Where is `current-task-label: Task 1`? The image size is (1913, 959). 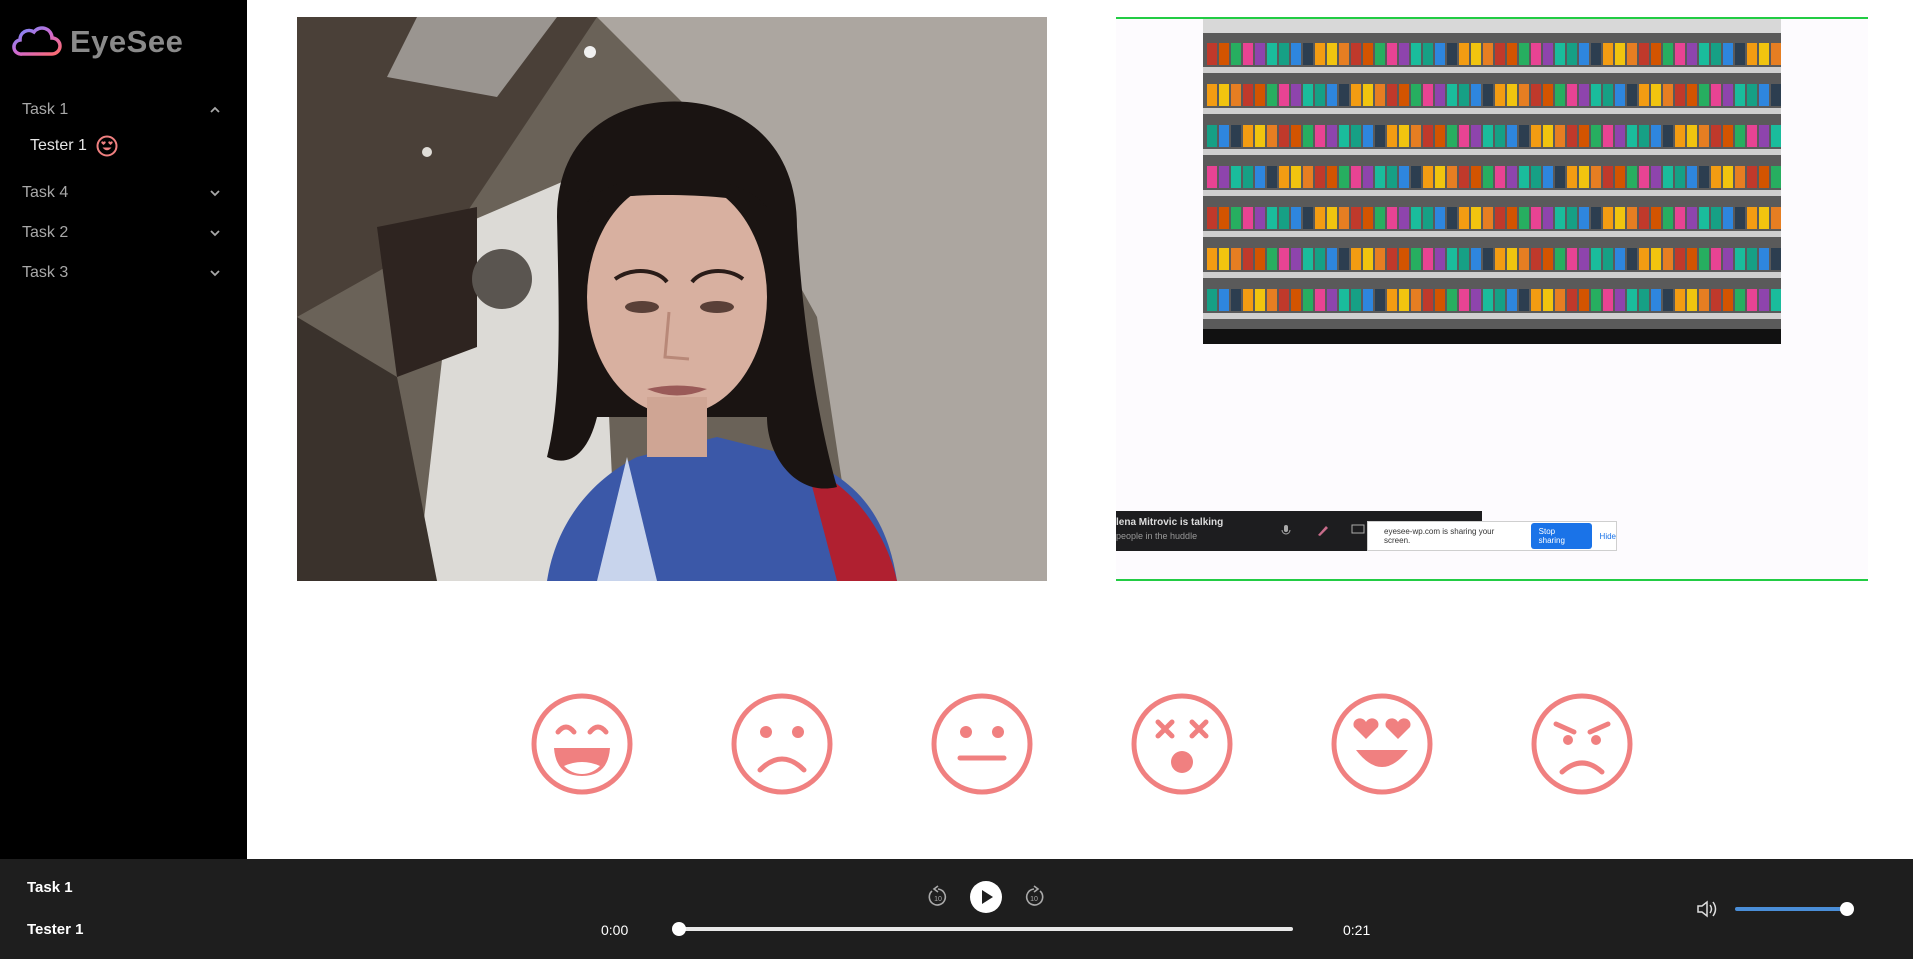 current-task-label: Task 1 is located at coordinates (50, 887).